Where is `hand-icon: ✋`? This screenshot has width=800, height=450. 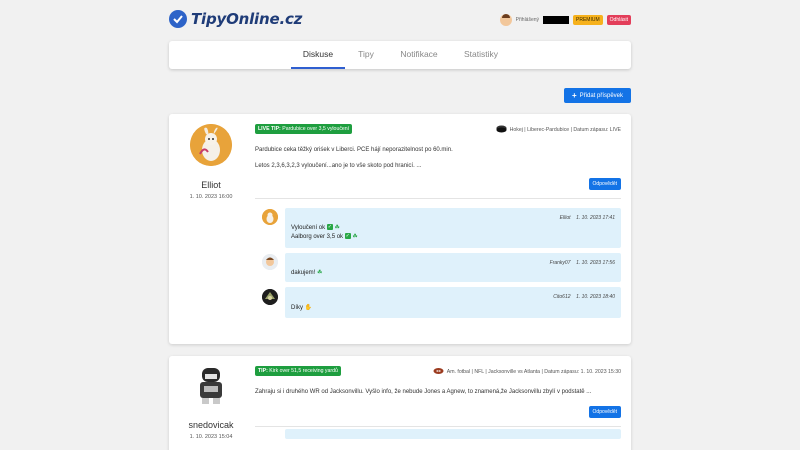
hand-icon: ✋ is located at coordinates (308, 308).